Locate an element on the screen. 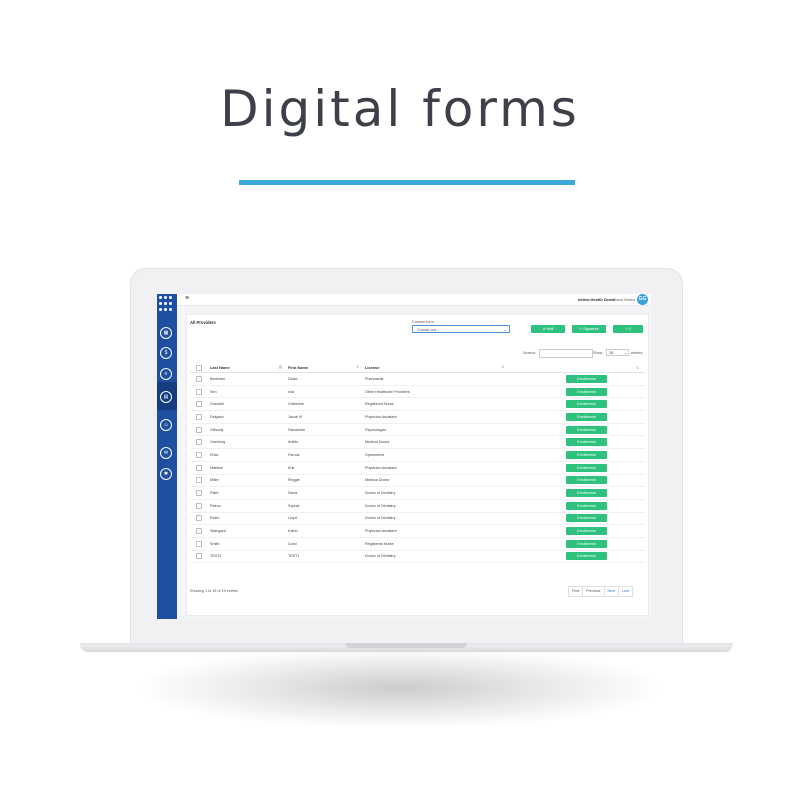 The width and height of the screenshot is (800, 800). show-label: Show is located at coordinates (598, 353).